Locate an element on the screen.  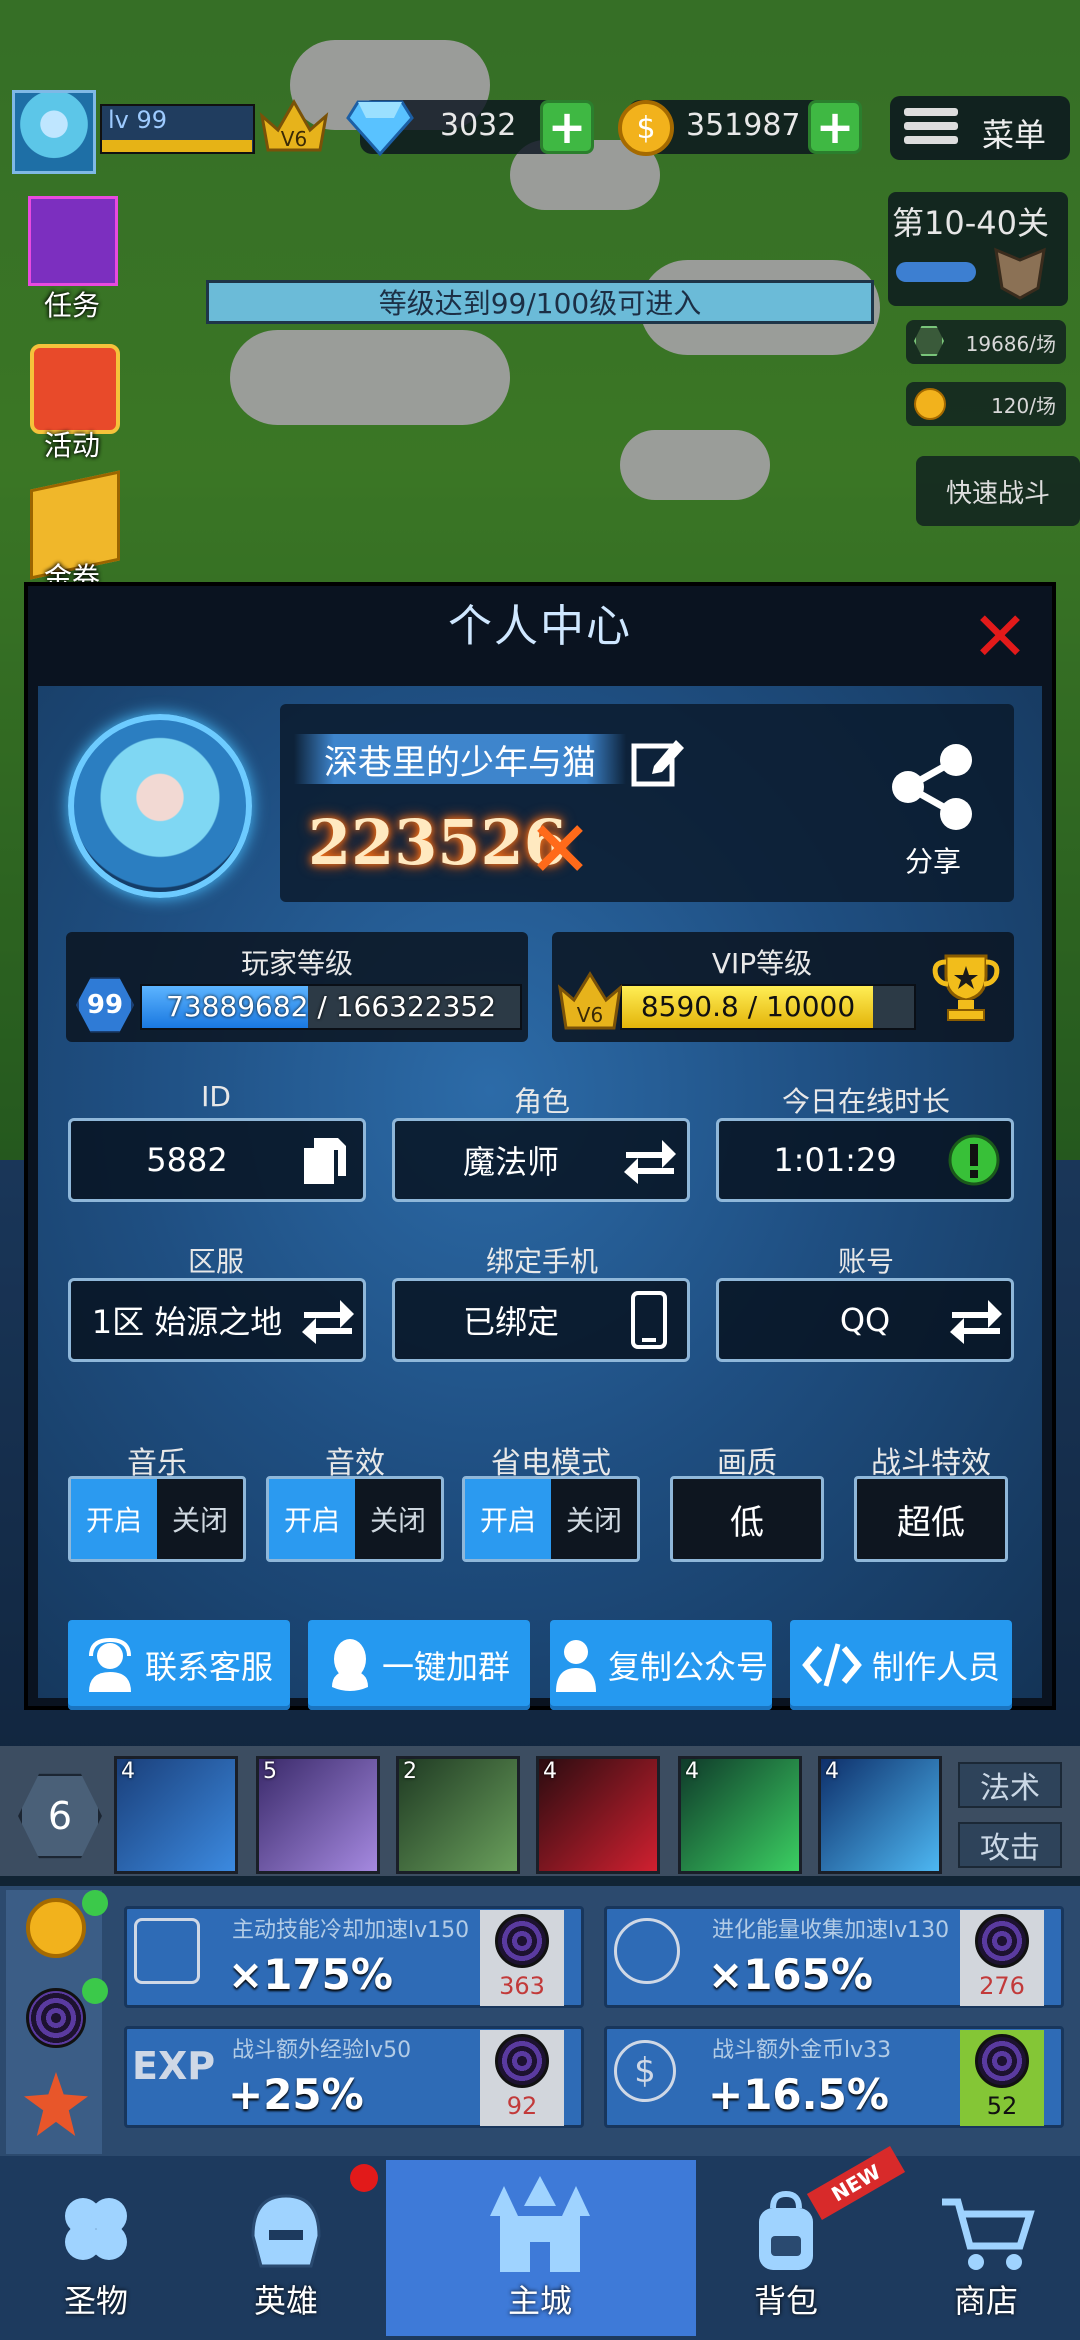
diamond-count: 3032 is located at coordinates (478, 125).